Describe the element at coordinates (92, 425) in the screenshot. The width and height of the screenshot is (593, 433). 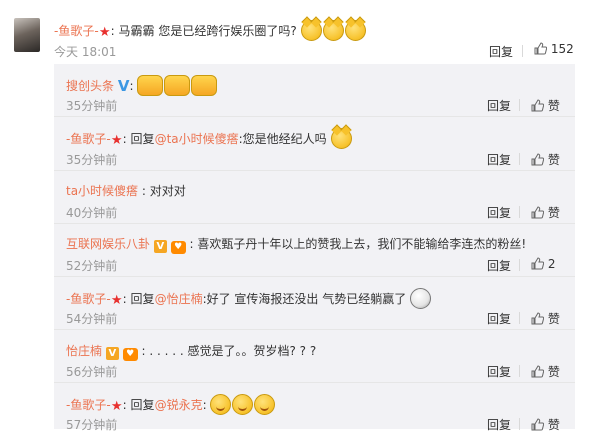
I see `reply-time: 57分钟前` at that location.